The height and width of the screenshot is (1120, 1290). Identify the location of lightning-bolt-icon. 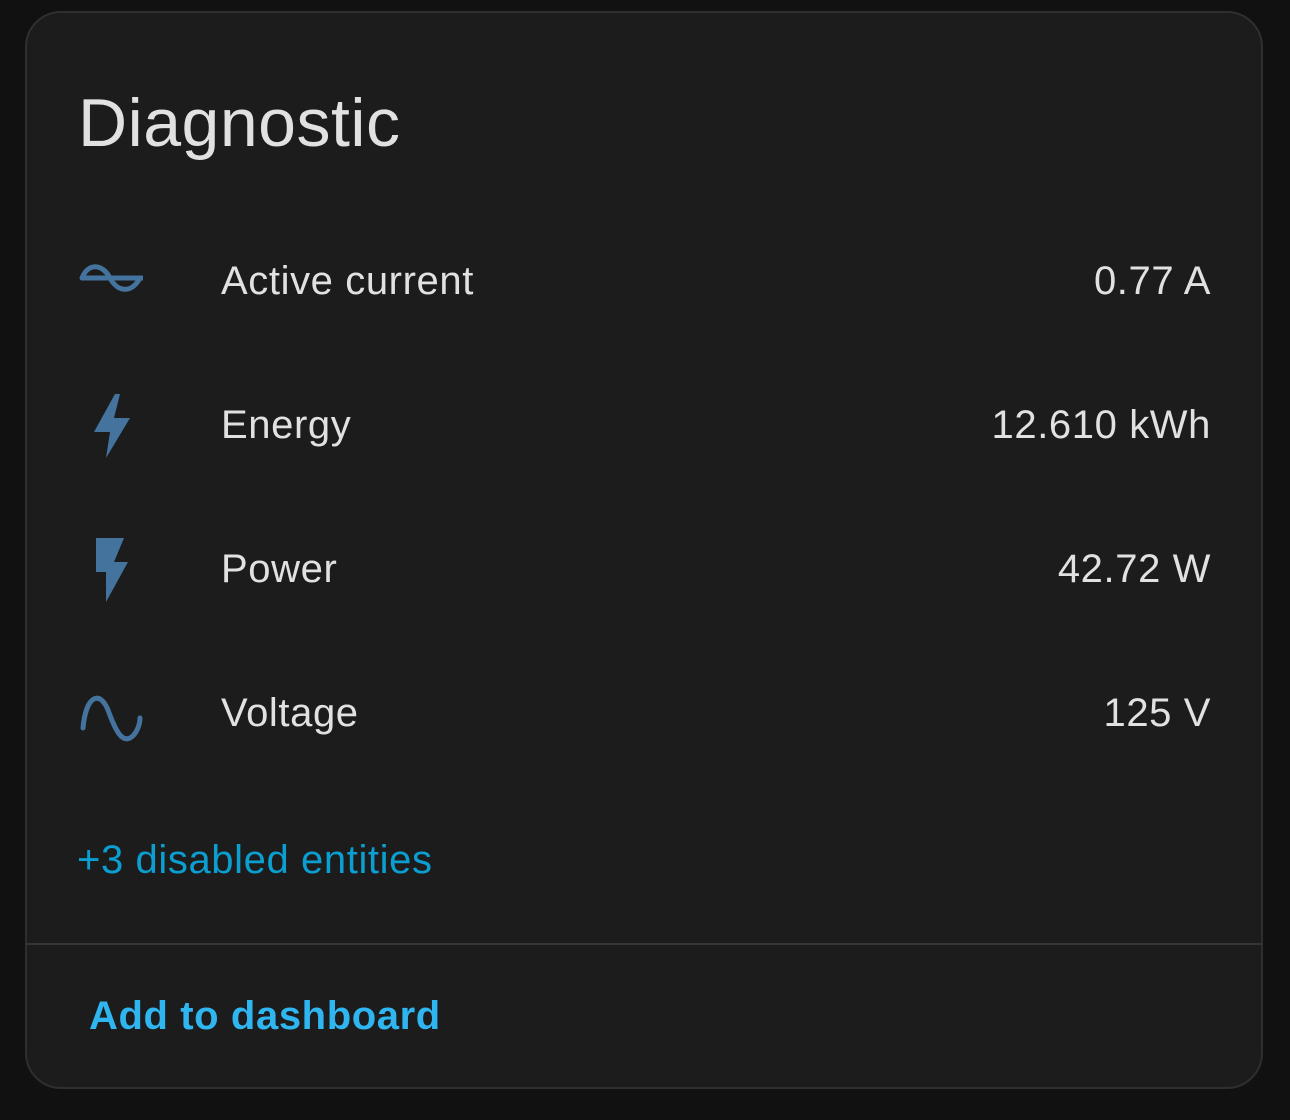
(112, 426).